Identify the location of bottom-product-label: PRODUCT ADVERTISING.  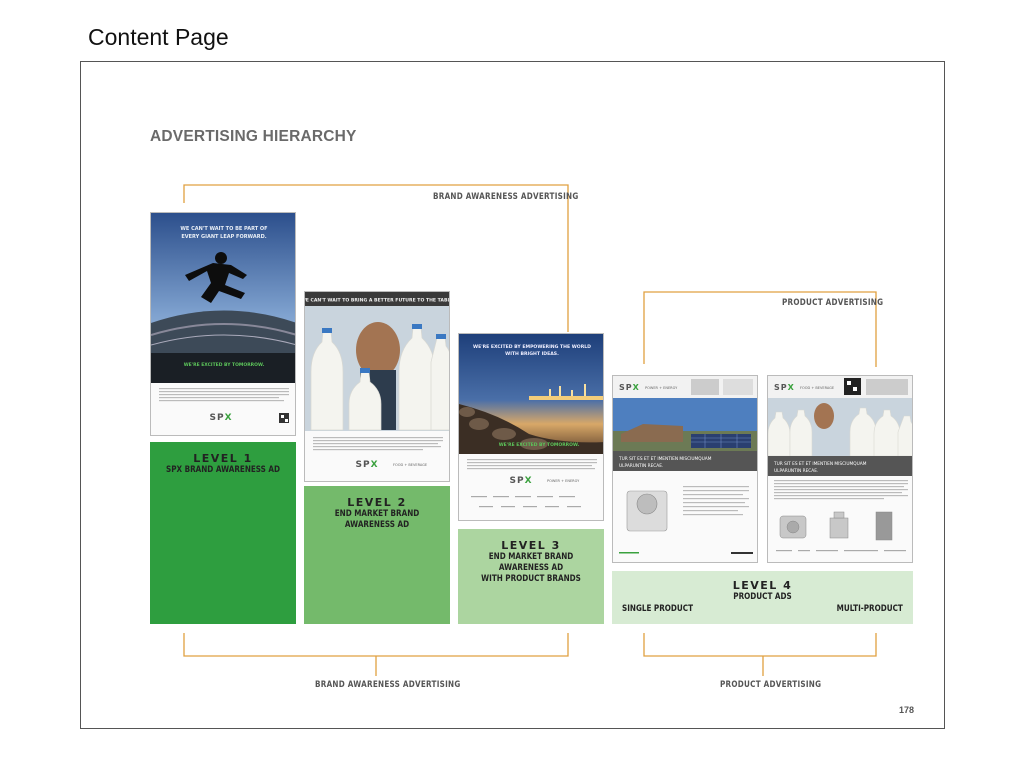
(771, 685).